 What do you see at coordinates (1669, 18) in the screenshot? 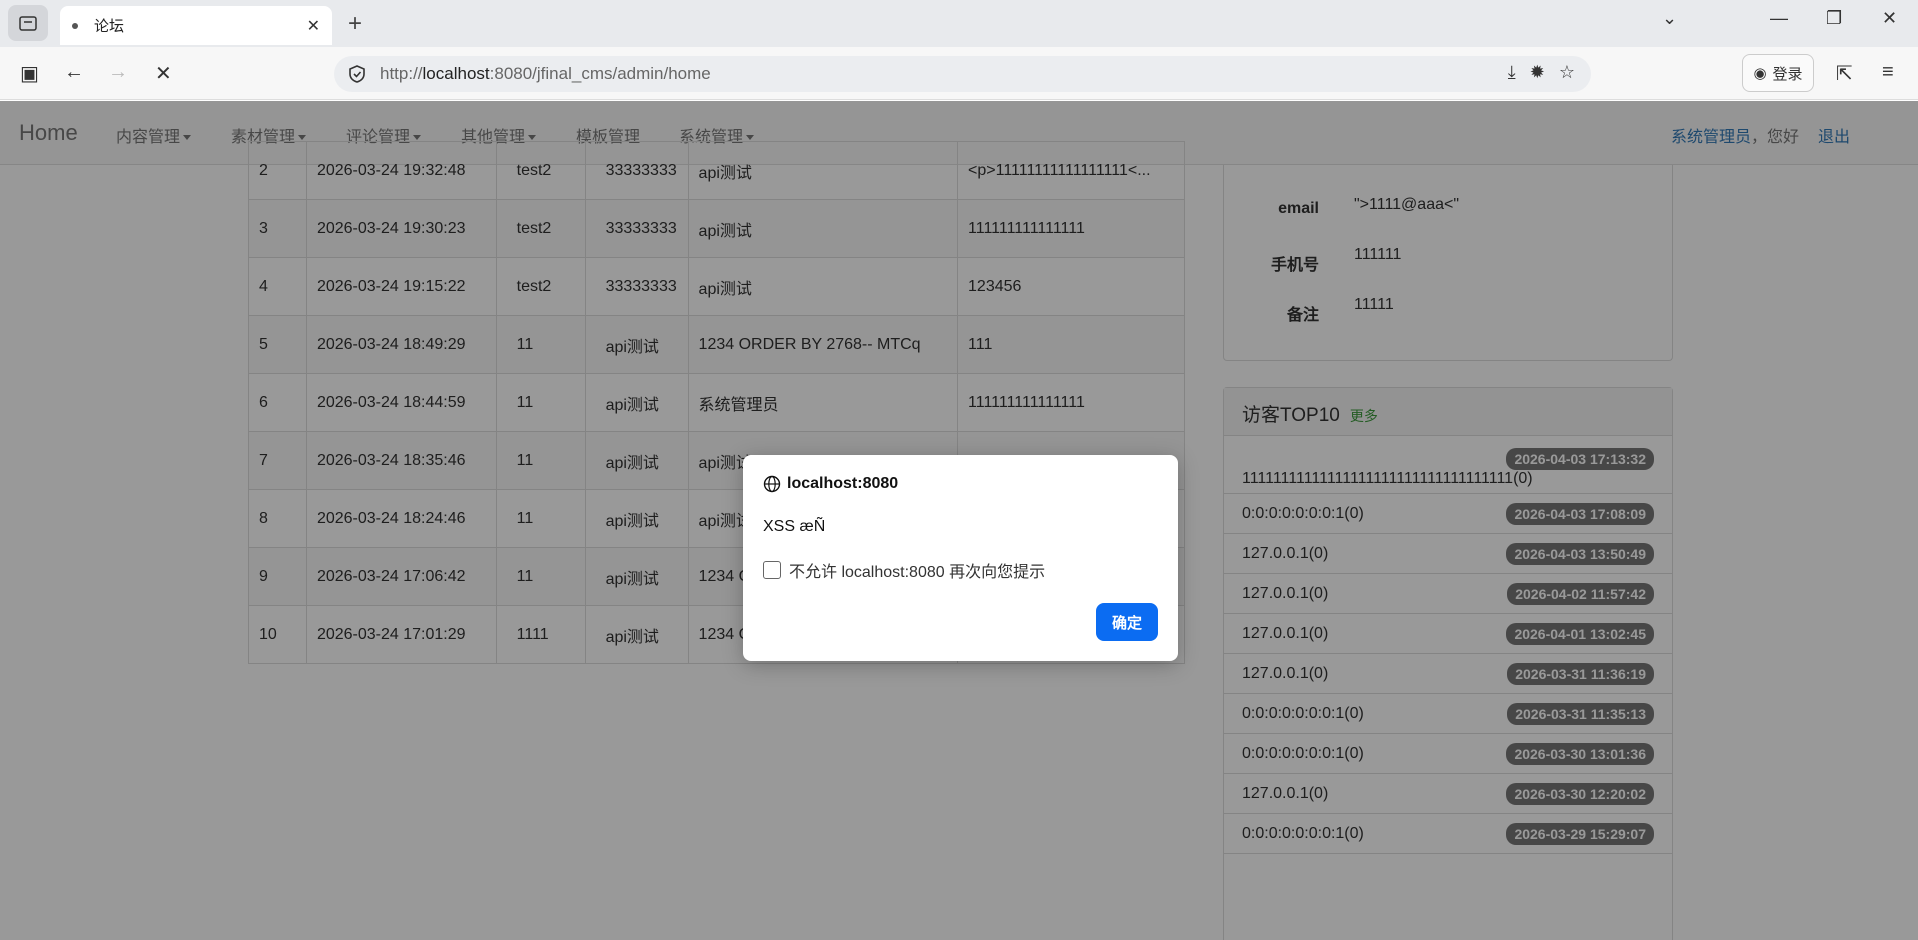
I see `tab-list-chevron-icon: ⌄` at bounding box center [1669, 18].